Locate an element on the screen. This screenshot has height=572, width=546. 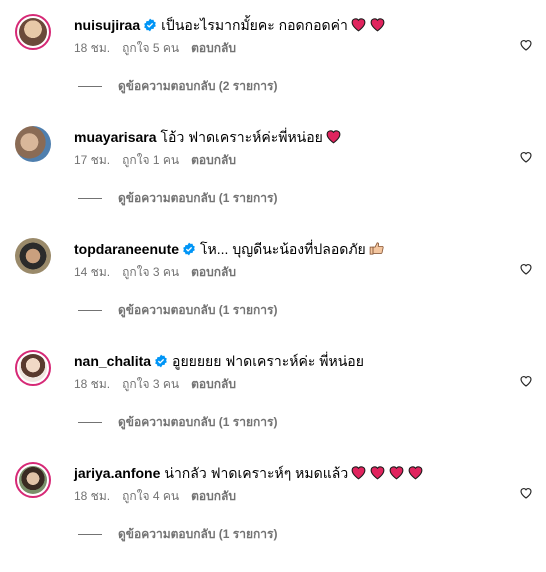
comment-likes: ถูกใจ 1 คน is located at coordinates (150, 160).